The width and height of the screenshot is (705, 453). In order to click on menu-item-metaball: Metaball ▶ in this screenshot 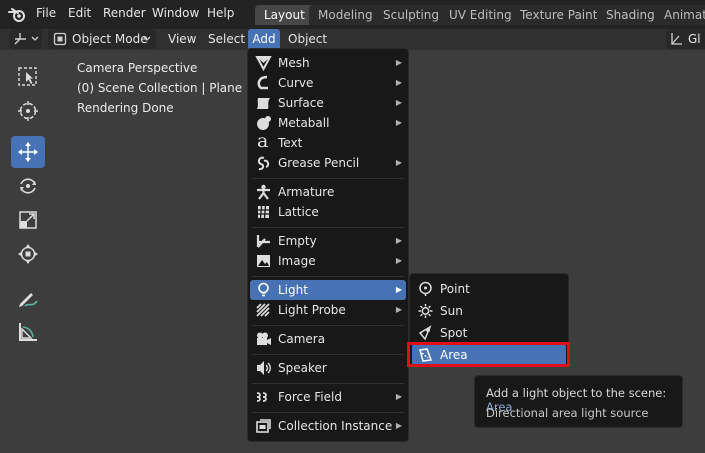, I will do `click(328, 123)`.